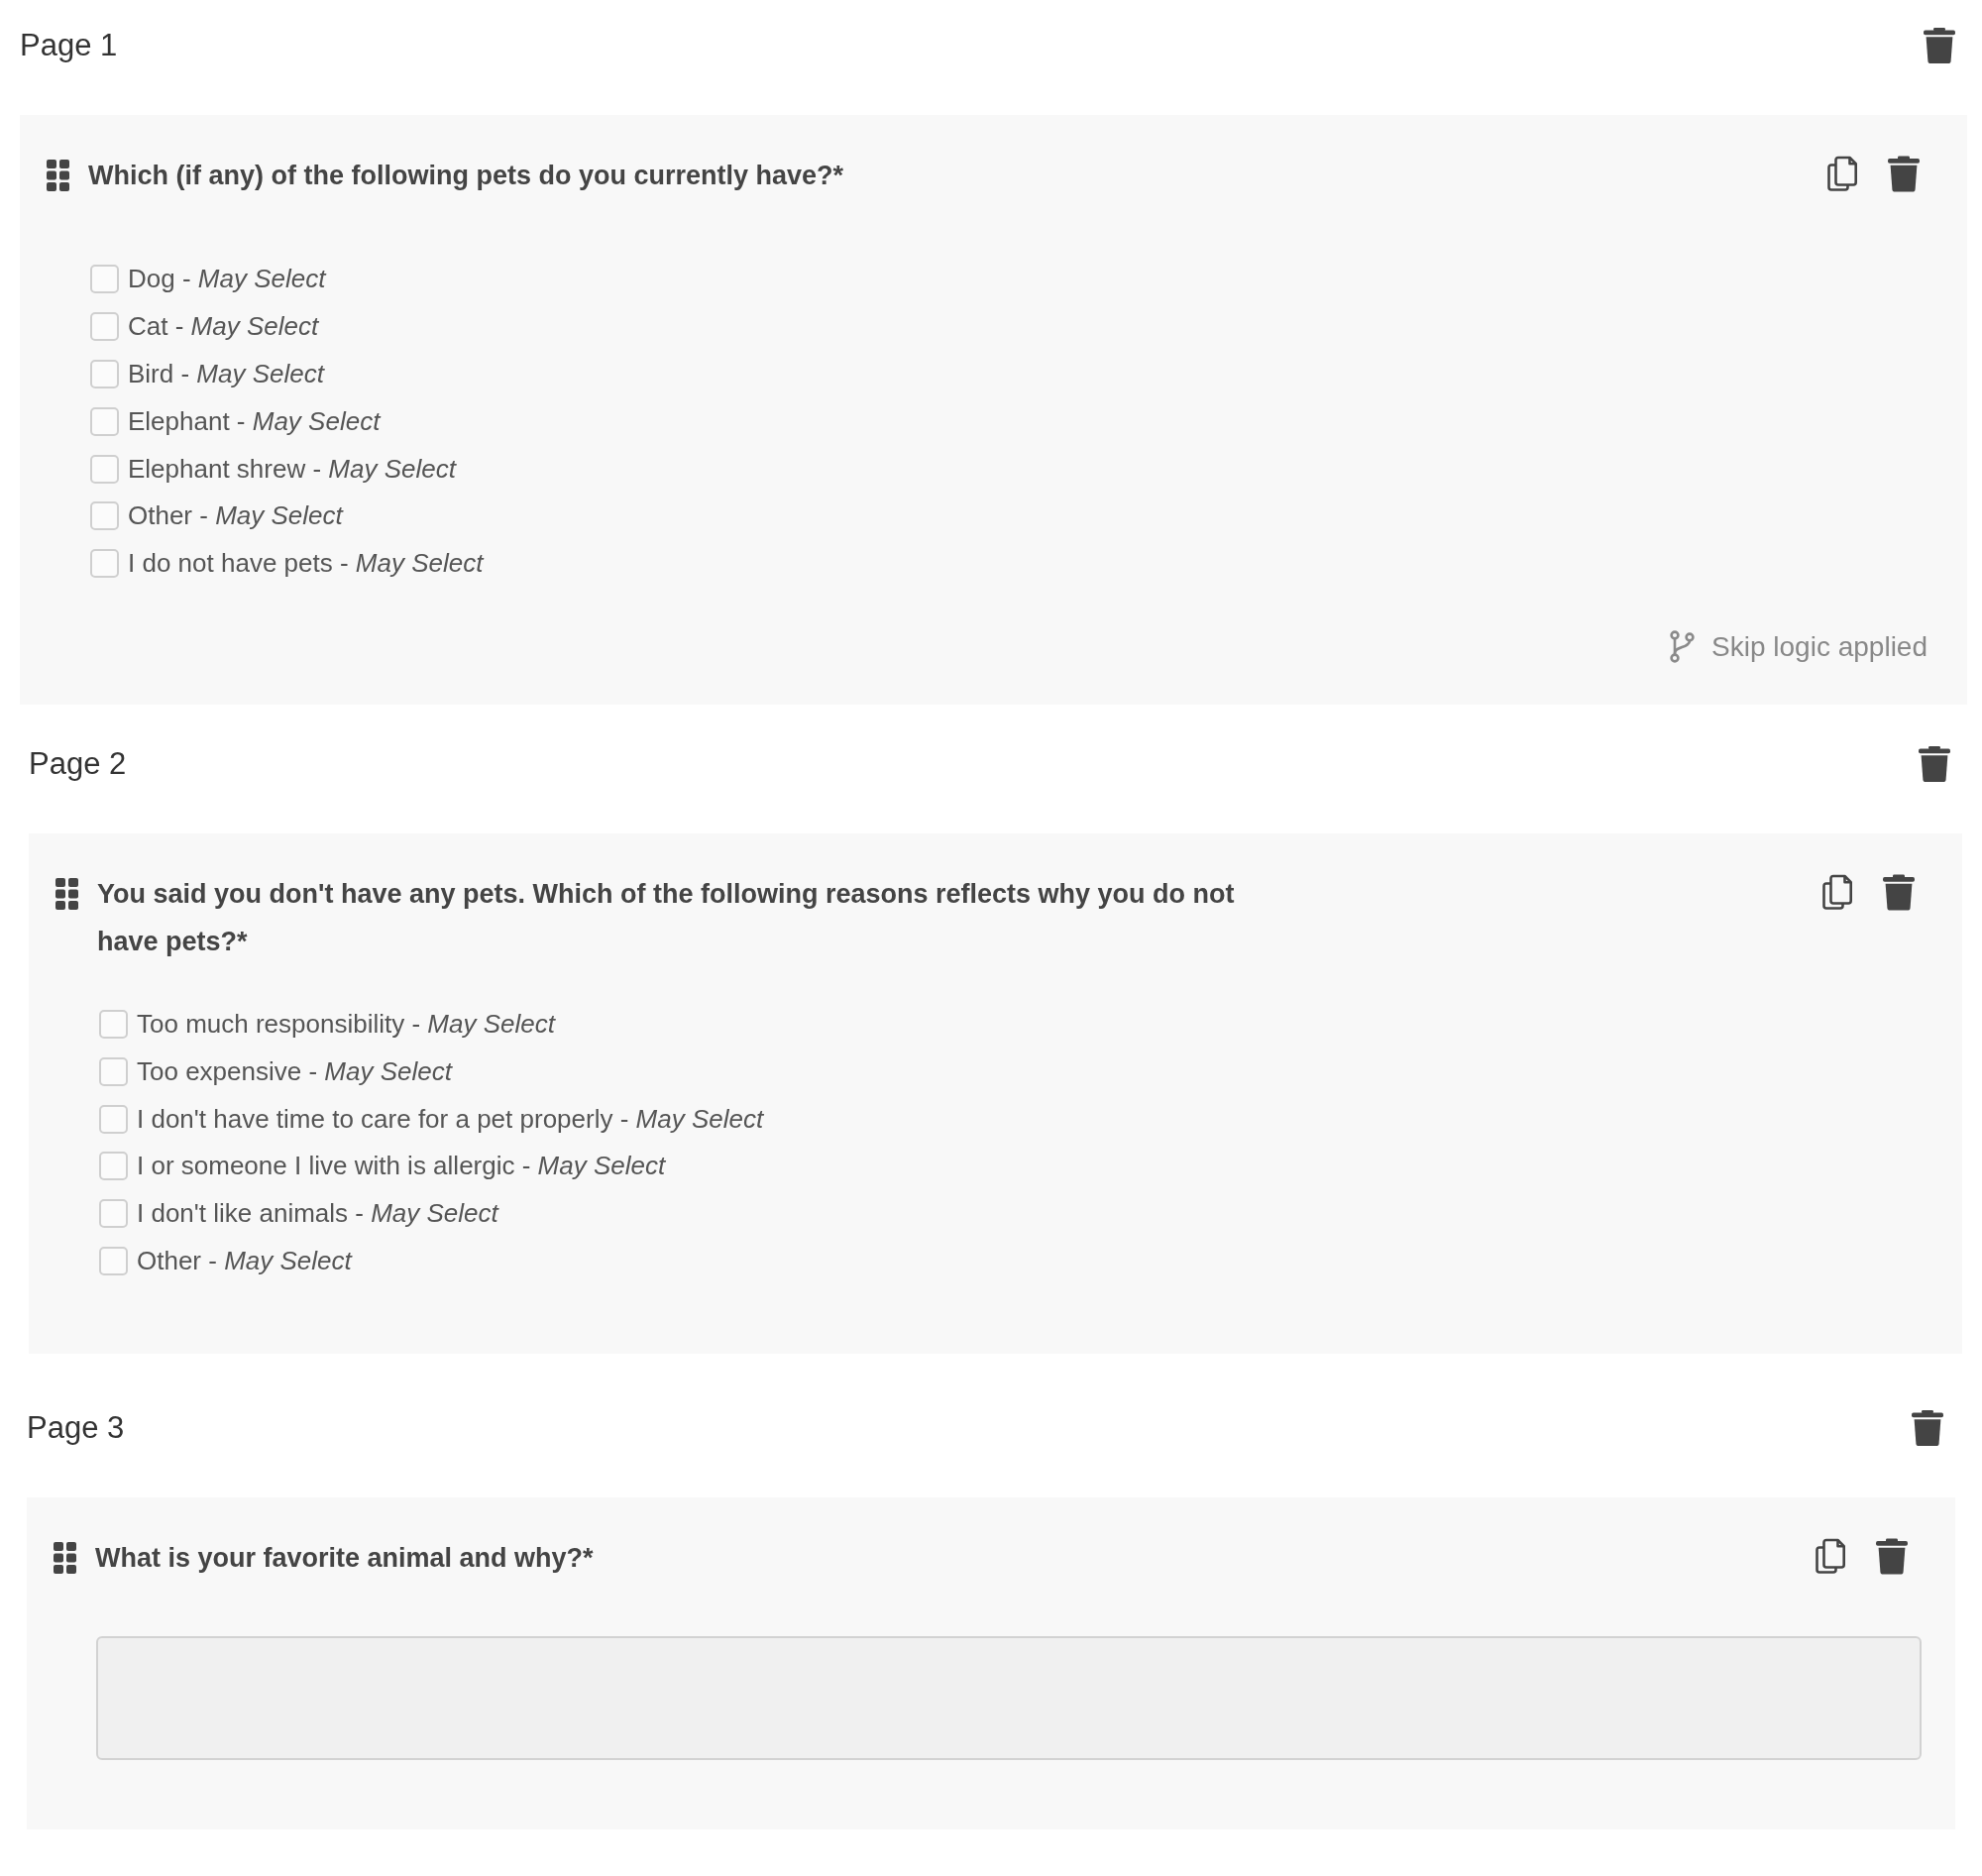 This screenshot has height=1876, width=1982. What do you see at coordinates (1009, 1698) in the screenshot?
I see `answer-field` at bounding box center [1009, 1698].